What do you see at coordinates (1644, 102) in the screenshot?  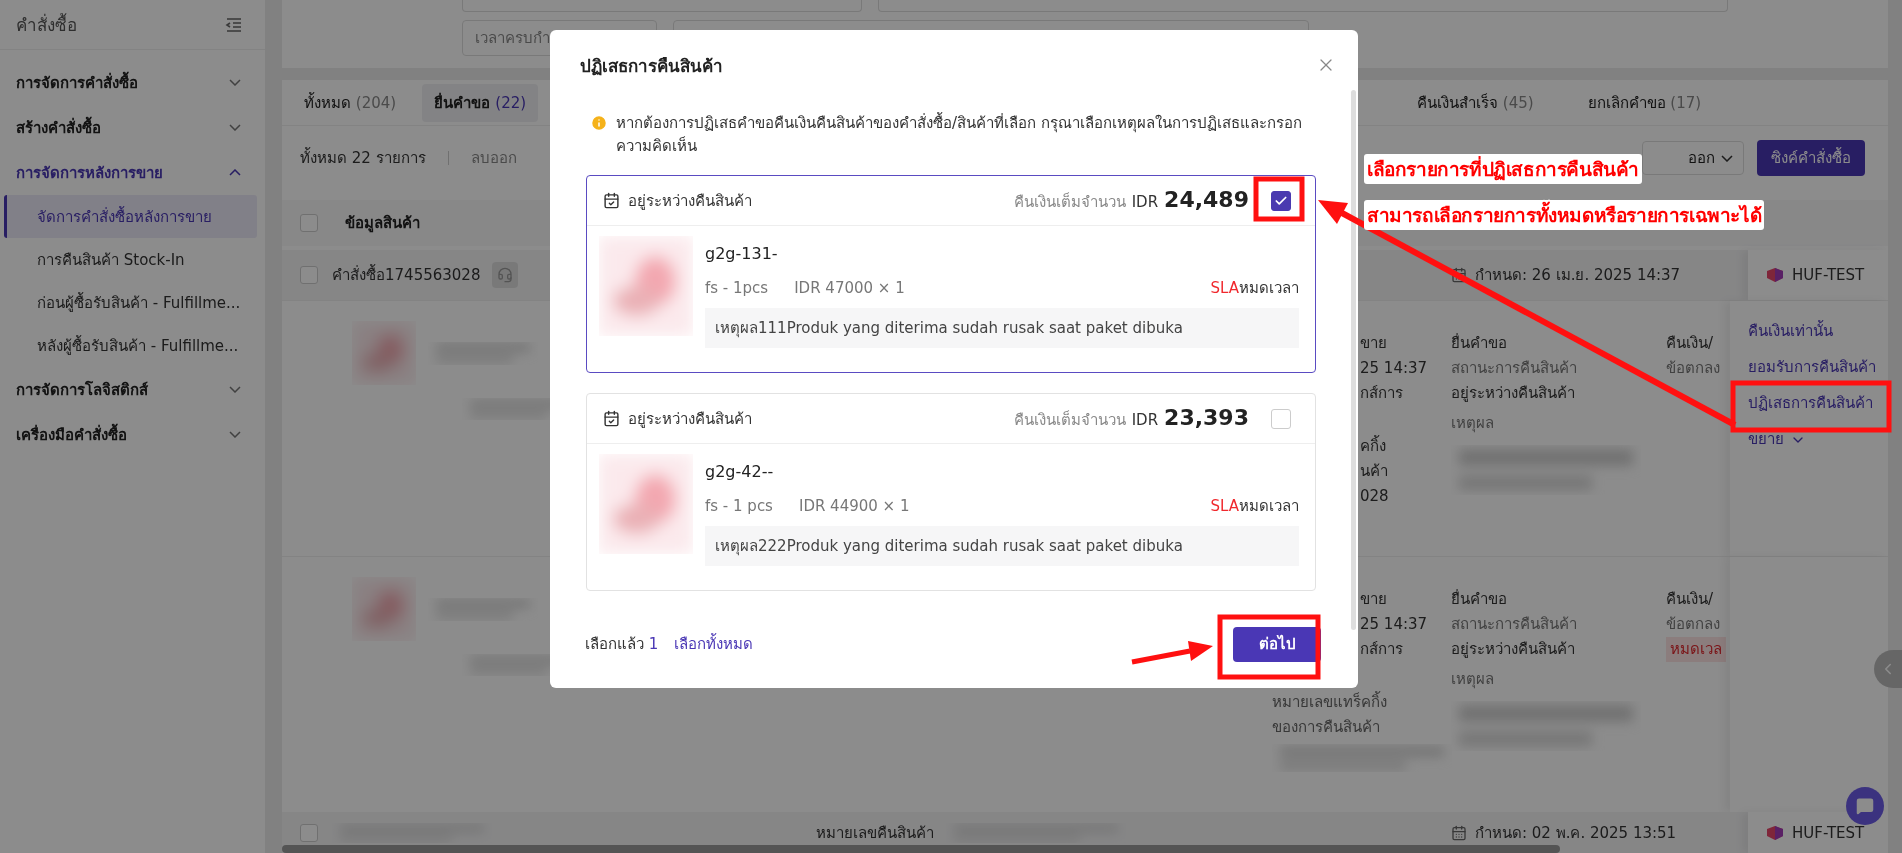 I see `tab: ยกเลิกคำขอ (17)` at bounding box center [1644, 102].